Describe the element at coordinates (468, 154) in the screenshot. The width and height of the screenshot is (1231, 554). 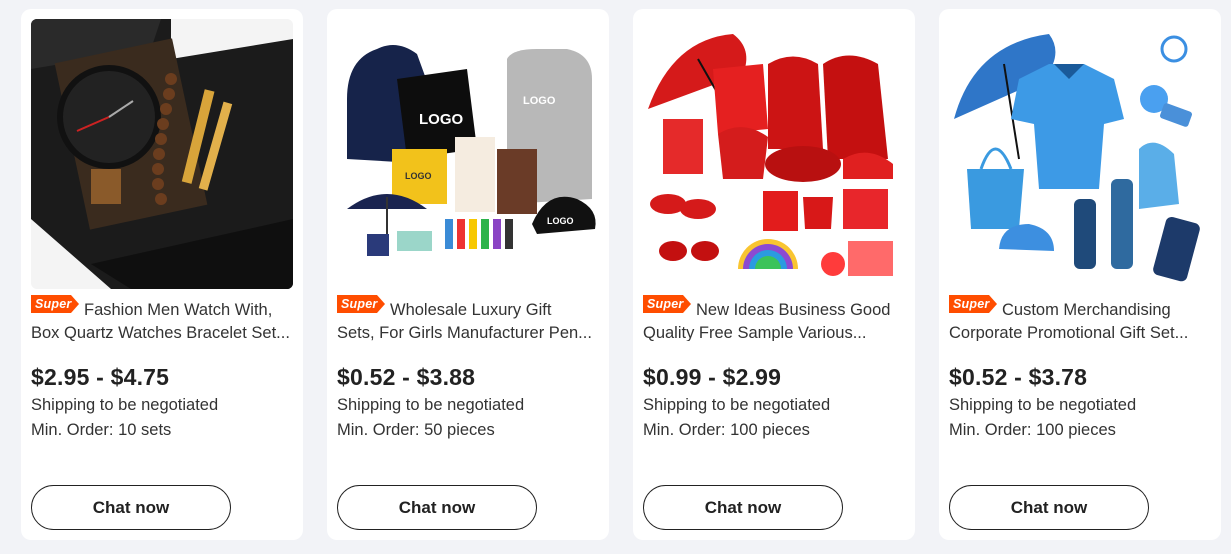
I see `product-image-logo-merch-bundle: LOGO LOGO LOGO LOGO` at that location.